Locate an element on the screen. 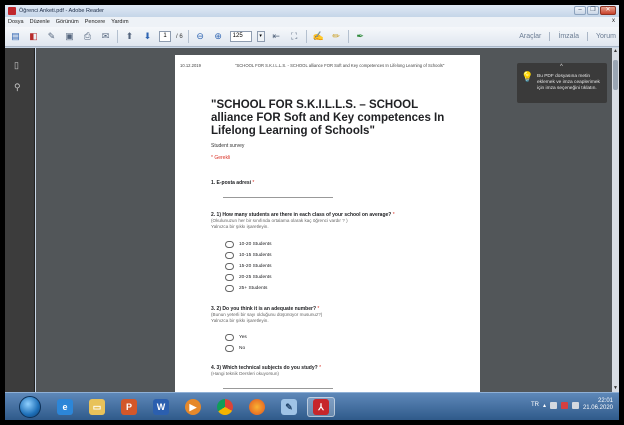 The height and width of the screenshot is (425, 624). menu-item-duzenle: Düzenle is located at coordinates (40, 22).